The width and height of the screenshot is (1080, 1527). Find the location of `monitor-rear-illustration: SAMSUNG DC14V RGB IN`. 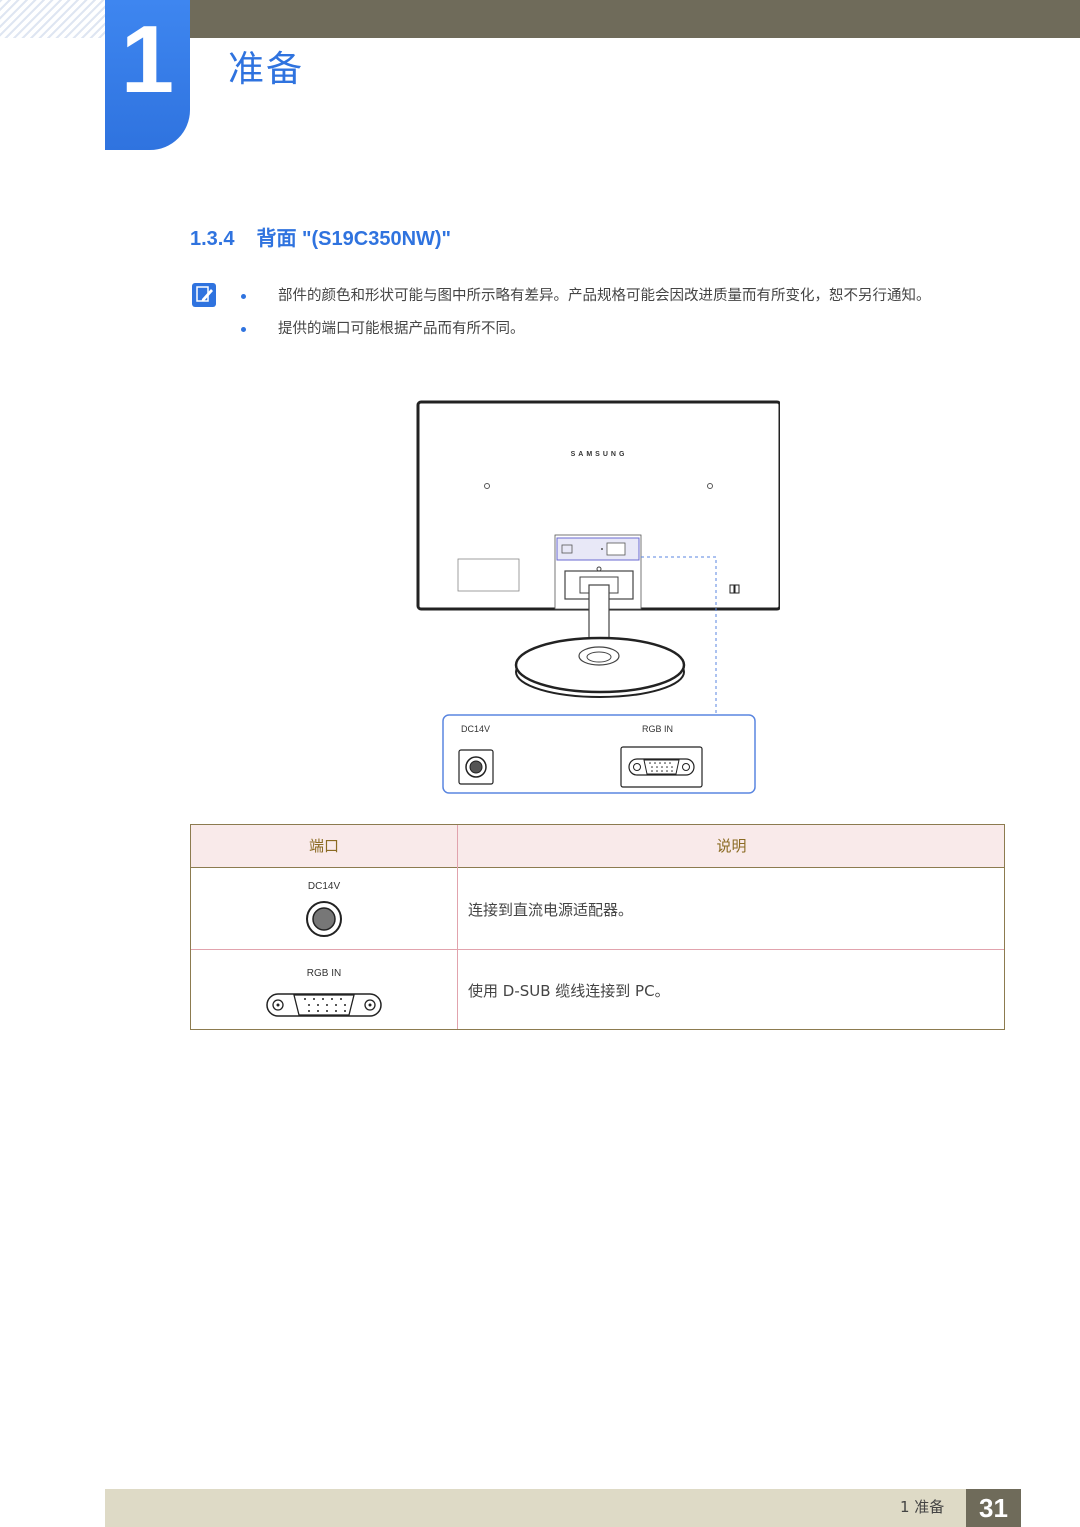

monitor-rear-illustration: SAMSUNG DC14V RGB IN is located at coordinates (596, 600).